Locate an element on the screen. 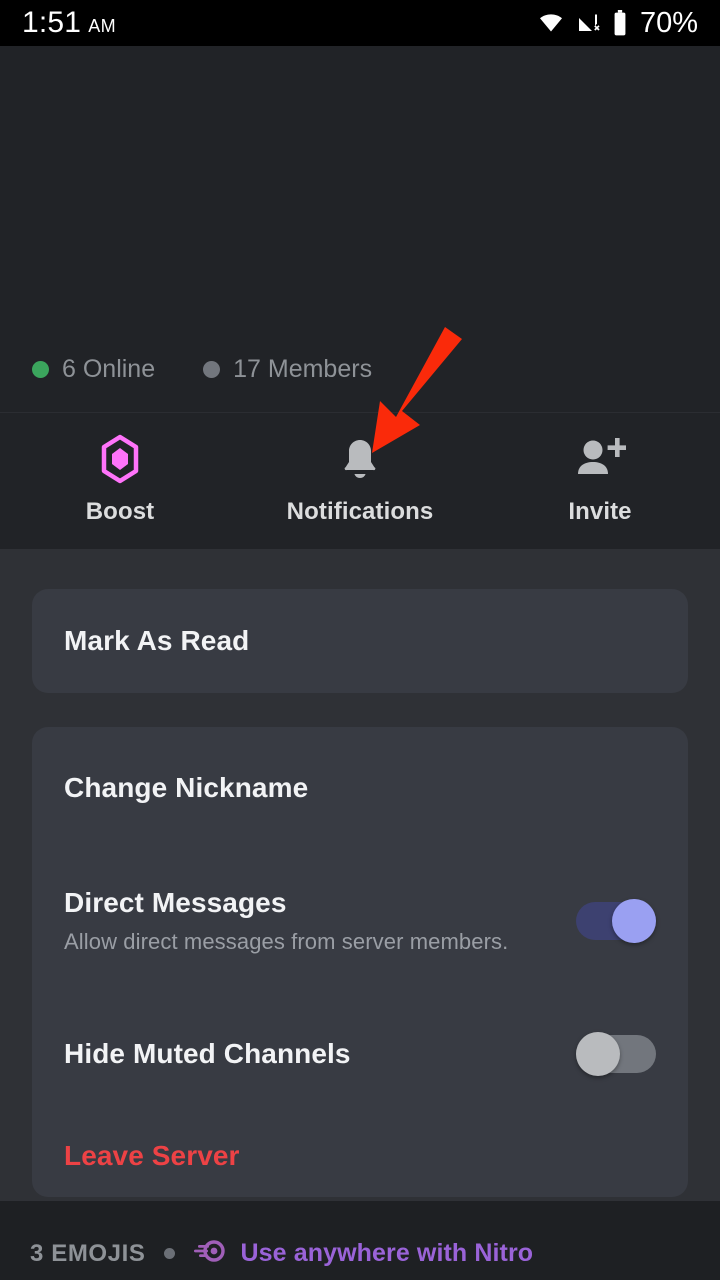  mark-as-read-card: Mark As Read is located at coordinates (360, 641).